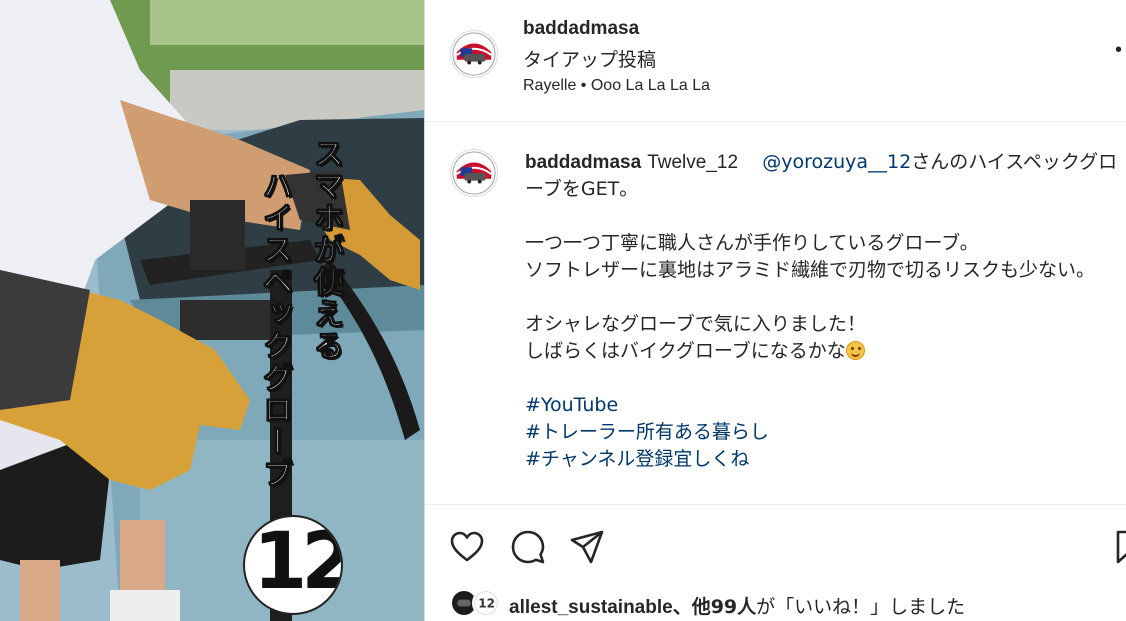 The height and width of the screenshot is (621, 1126). I want to click on caption-line-3: ソフトレザーに裏地はアラミド繊維で刃物で切るリスクも少ない。, so click(810, 270).